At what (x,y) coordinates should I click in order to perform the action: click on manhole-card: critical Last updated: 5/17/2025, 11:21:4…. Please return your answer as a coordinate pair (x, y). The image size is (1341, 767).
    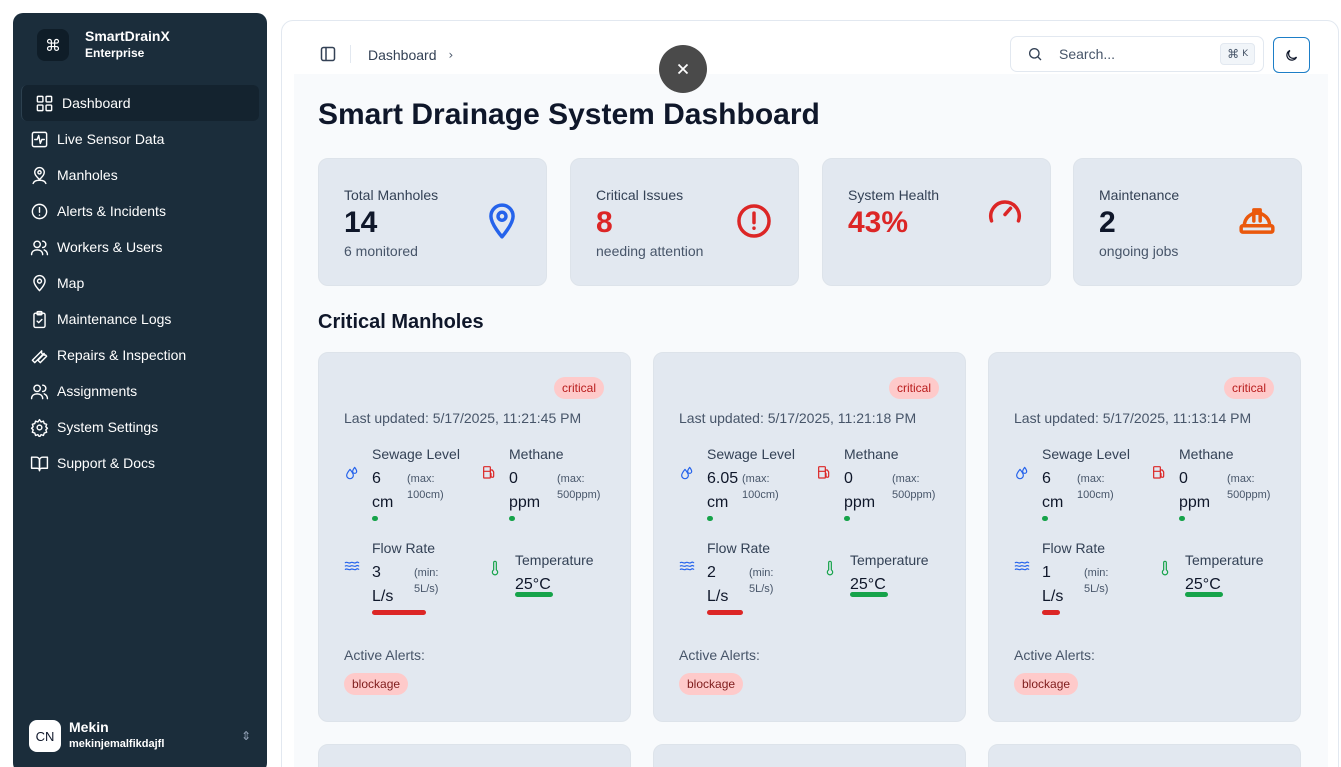
    Looking at the image, I should click on (474, 537).